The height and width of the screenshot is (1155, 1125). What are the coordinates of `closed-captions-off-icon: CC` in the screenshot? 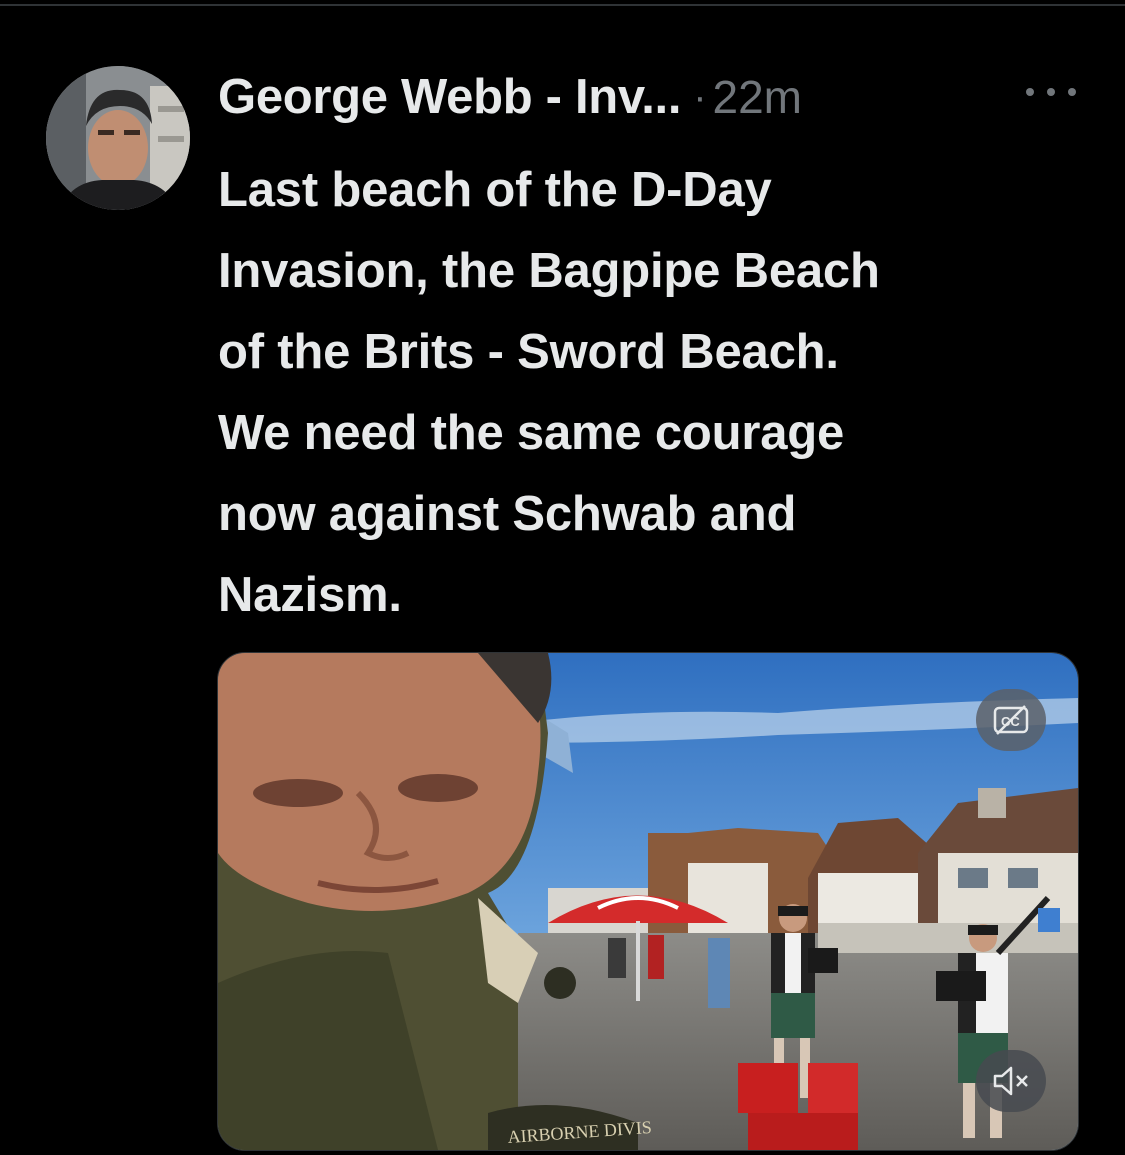 It's located at (1011, 720).